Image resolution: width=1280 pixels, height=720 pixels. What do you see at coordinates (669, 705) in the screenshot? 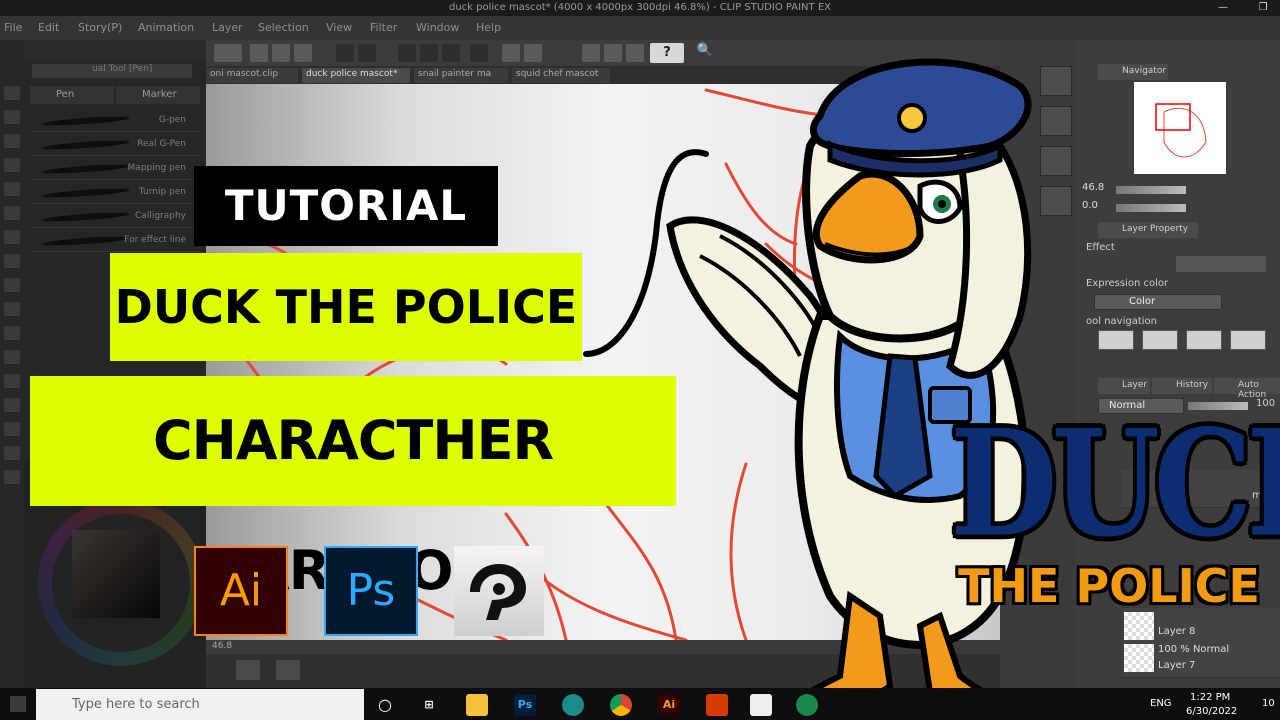
I see `illustrator-taskbar-icon: Ai` at bounding box center [669, 705].